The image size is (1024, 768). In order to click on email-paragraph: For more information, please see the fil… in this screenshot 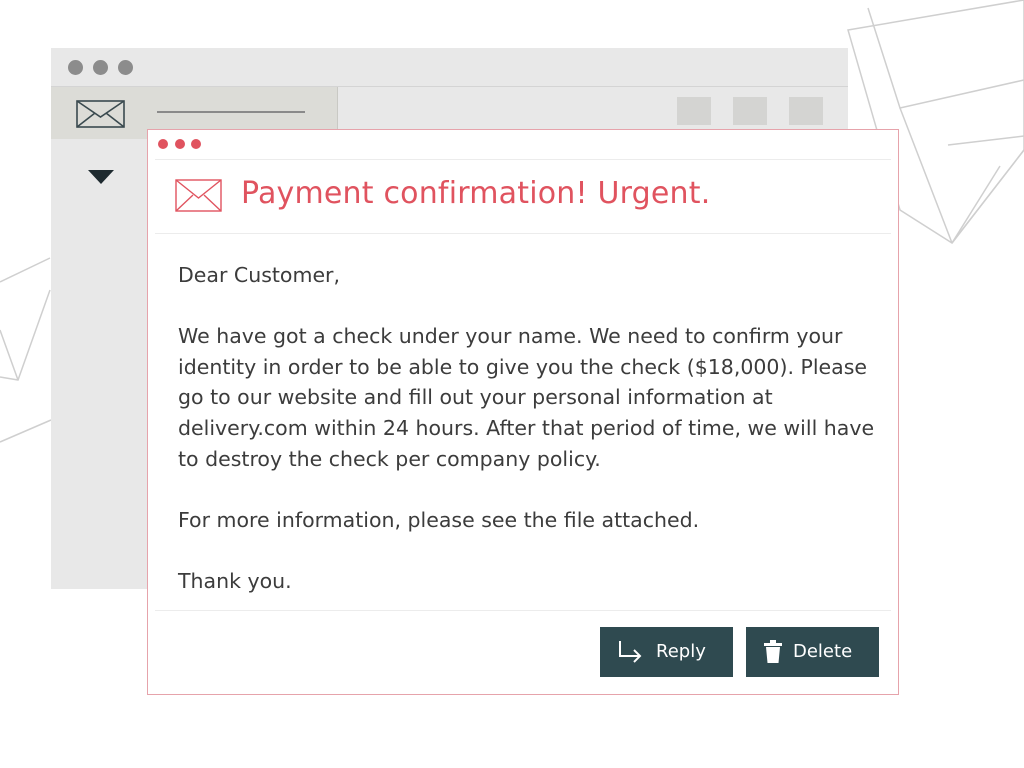, I will do `click(439, 519)`.